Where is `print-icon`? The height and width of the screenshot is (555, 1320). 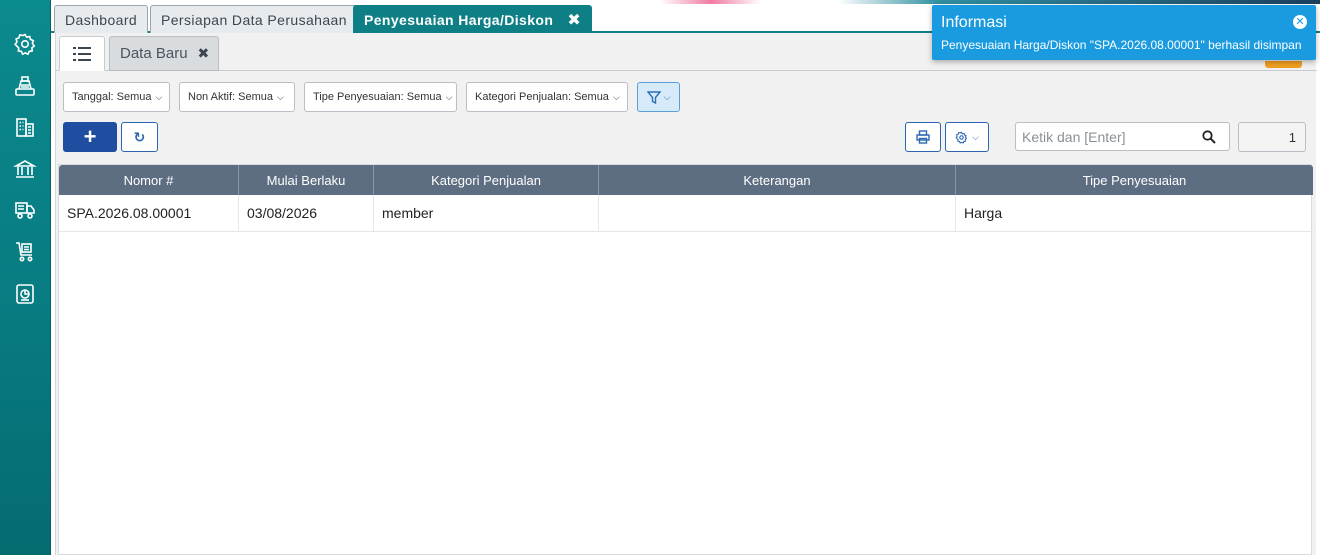 print-icon is located at coordinates (923, 137).